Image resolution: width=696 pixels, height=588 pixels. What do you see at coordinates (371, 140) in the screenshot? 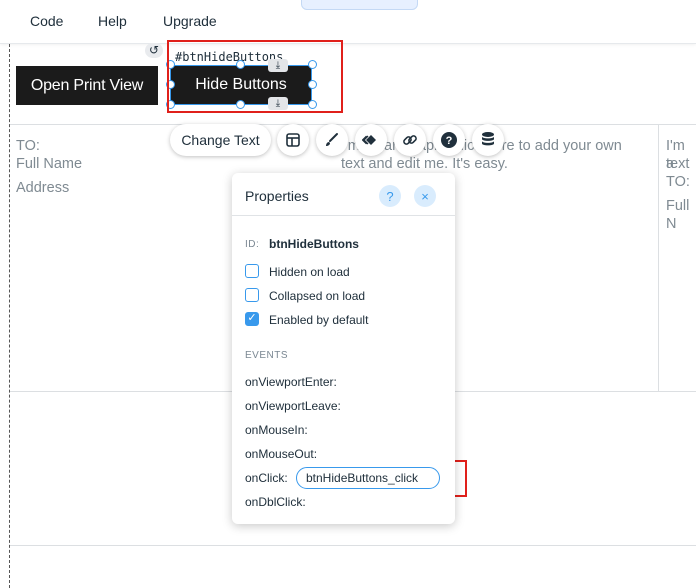
I see `animation-icon` at bounding box center [371, 140].